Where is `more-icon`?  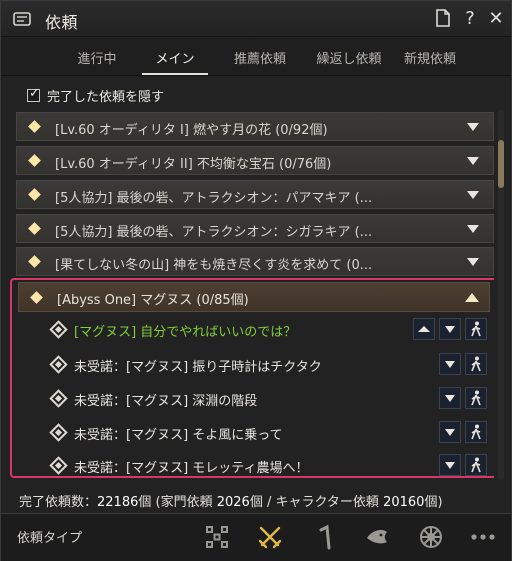 more-icon is located at coordinates (483, 537).